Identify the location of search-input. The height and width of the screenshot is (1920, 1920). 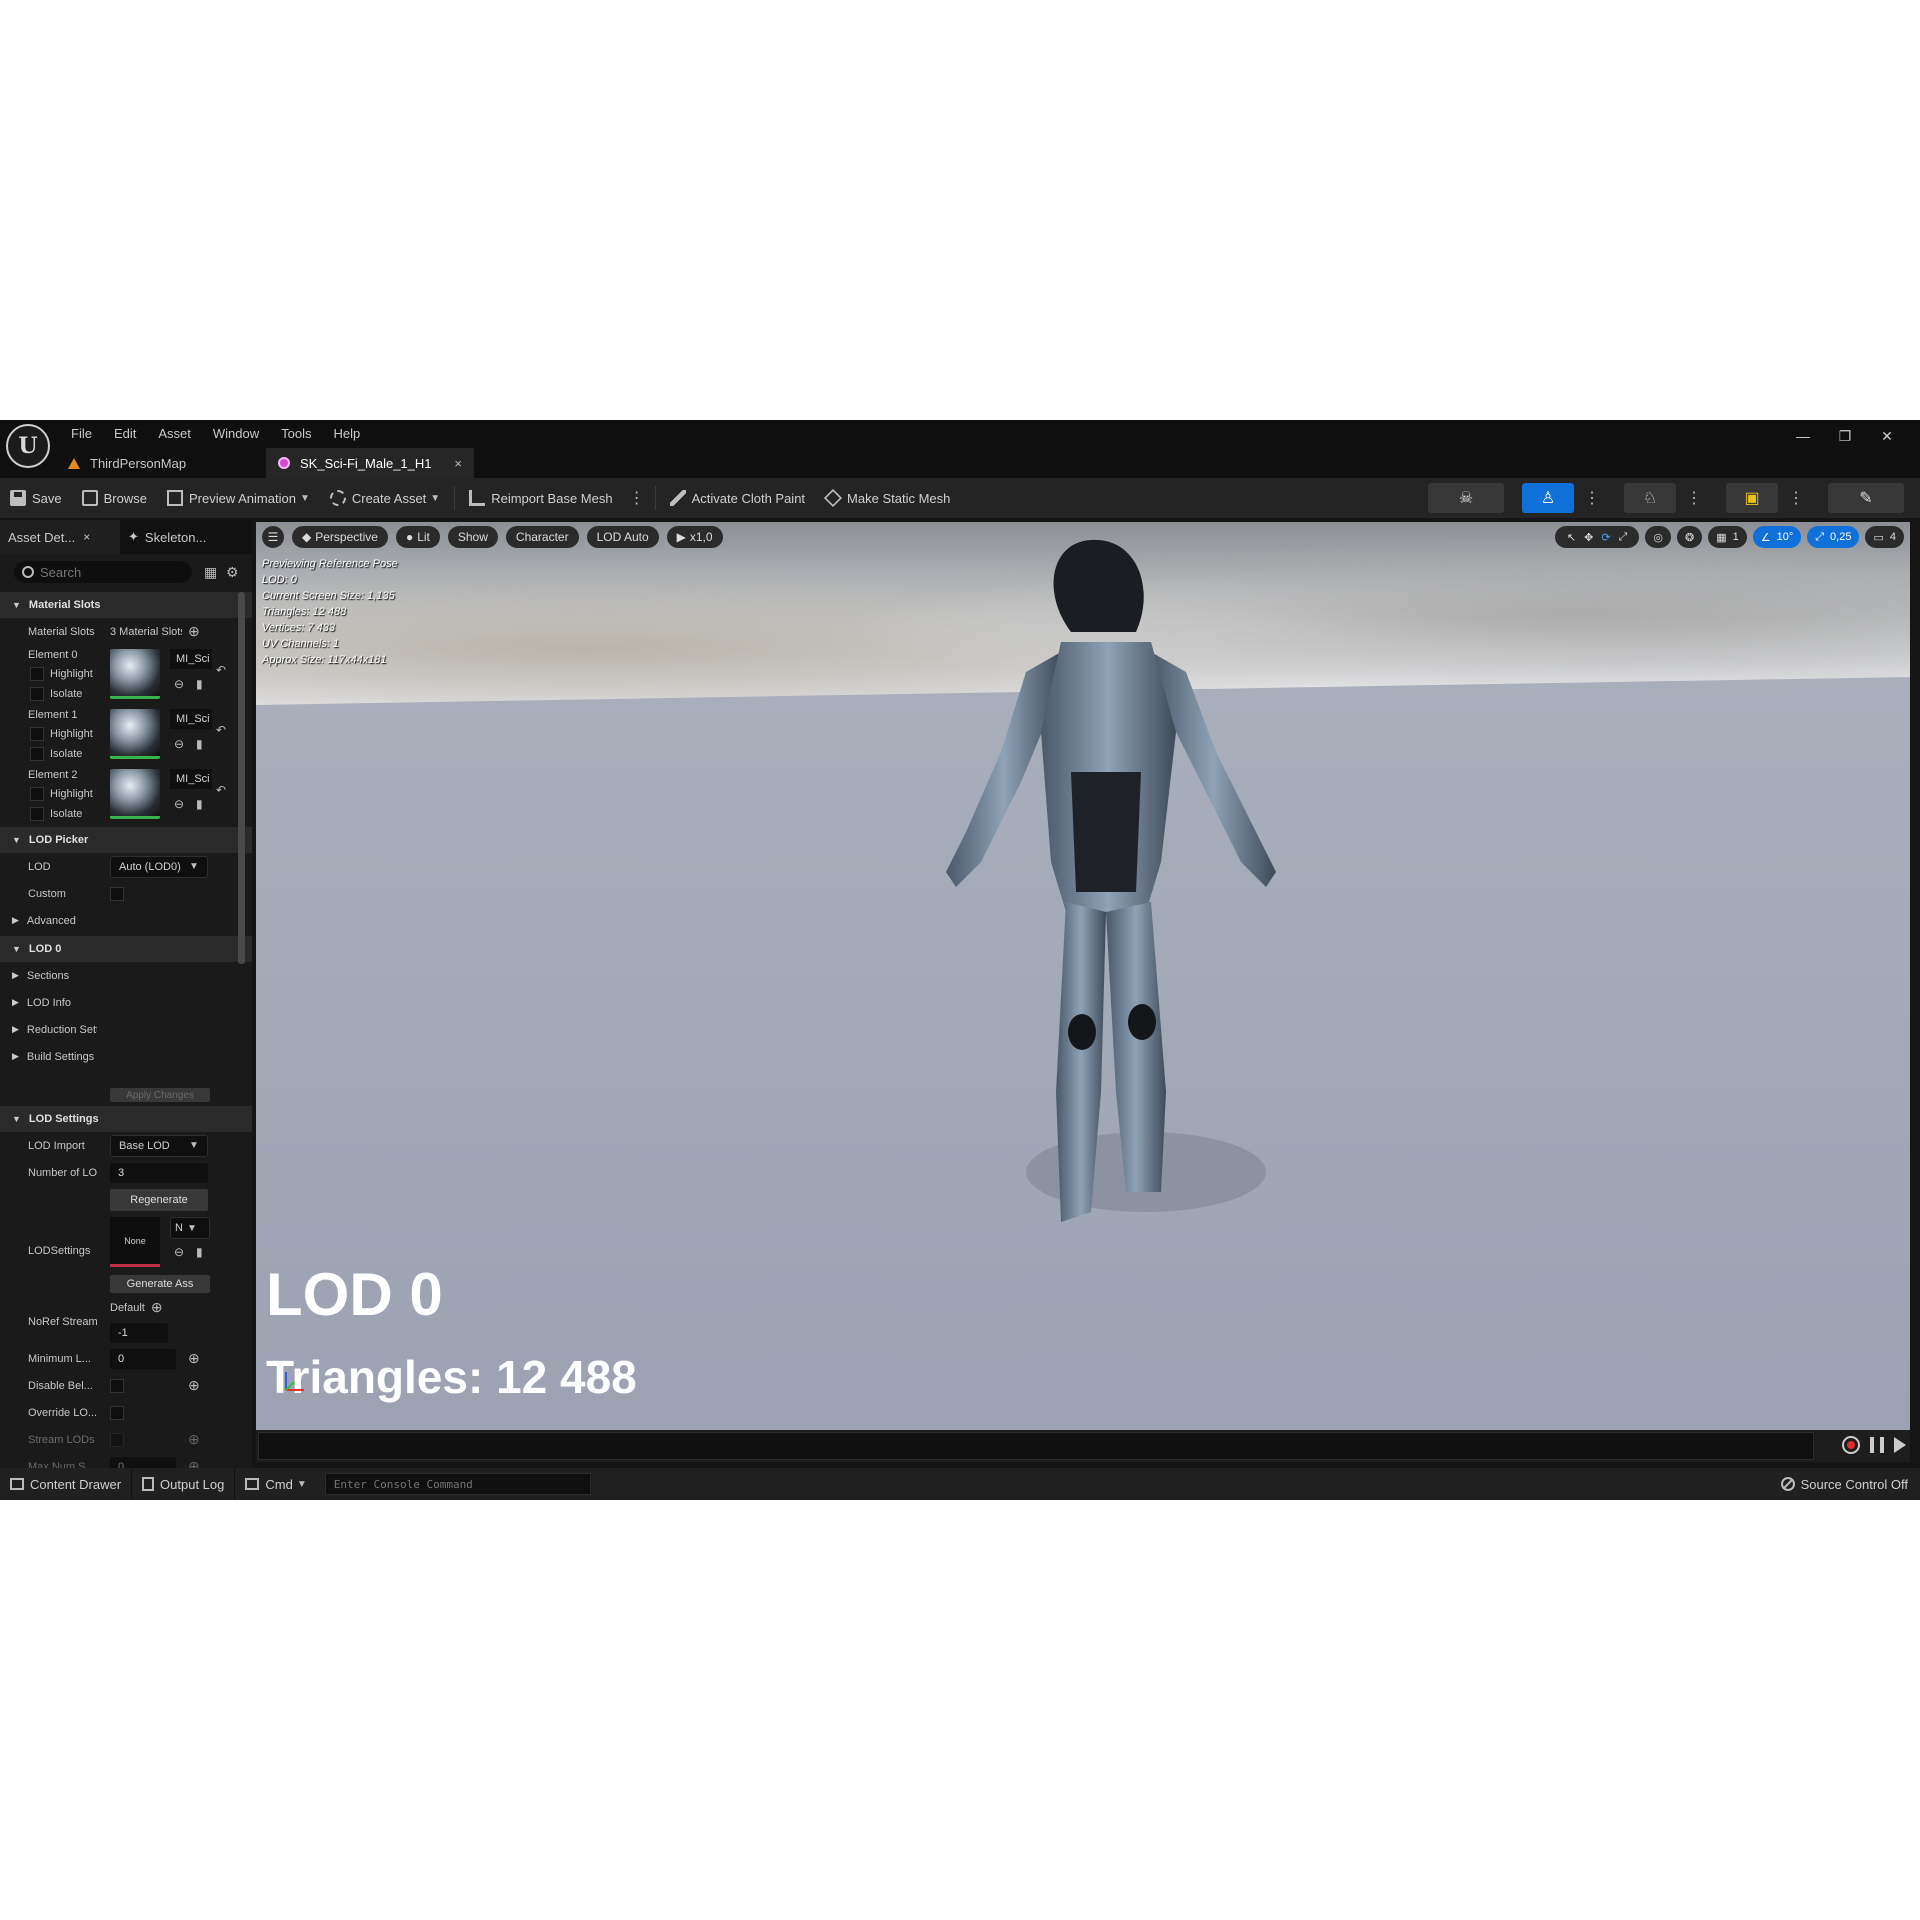
(110, 572).